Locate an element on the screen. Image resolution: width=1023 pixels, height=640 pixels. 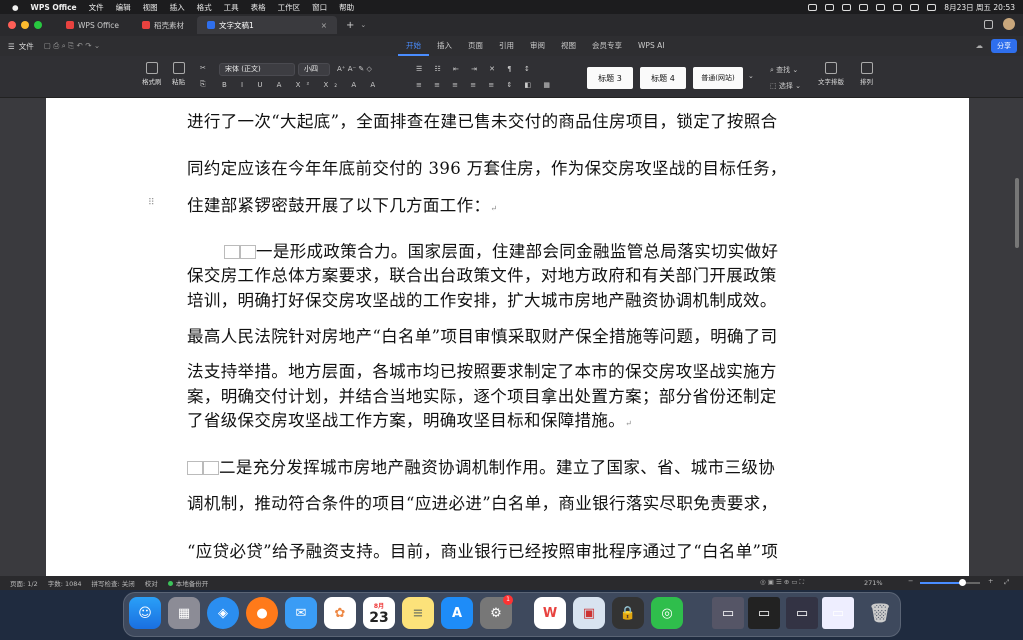
keychain-icon: 🔒 is located at coordinates (628, 613).